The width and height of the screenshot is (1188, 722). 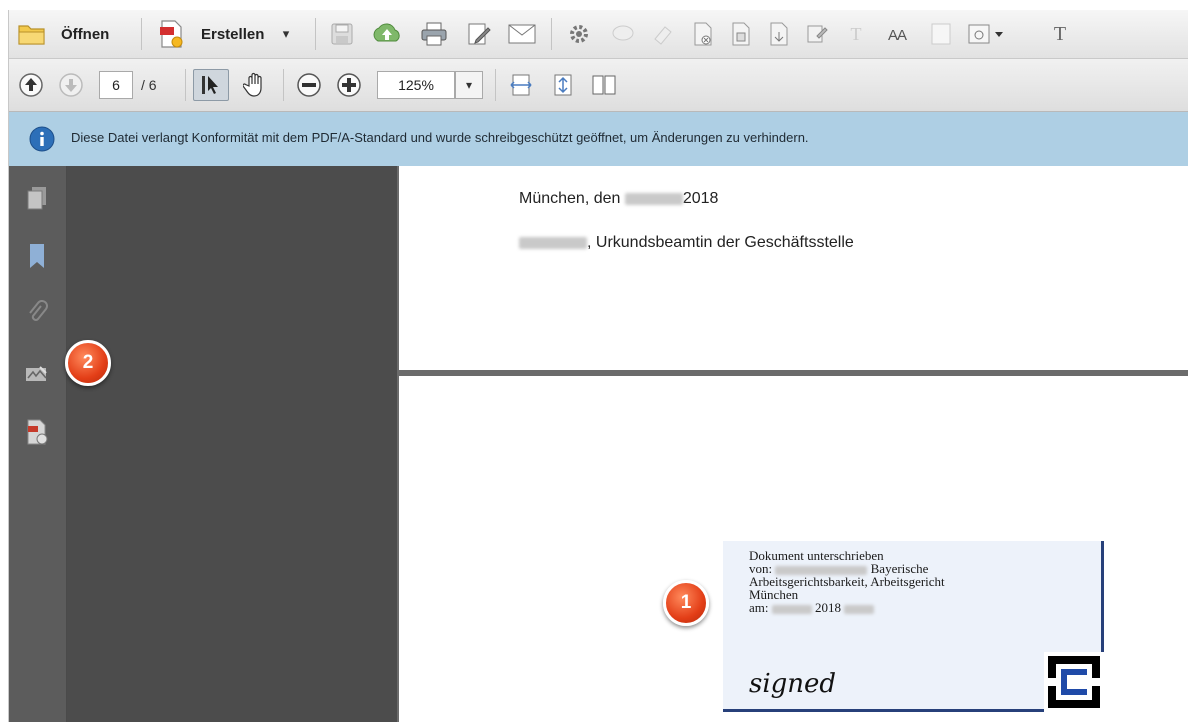 I want to click on signed-label: signed, so click(x=793, y=684).